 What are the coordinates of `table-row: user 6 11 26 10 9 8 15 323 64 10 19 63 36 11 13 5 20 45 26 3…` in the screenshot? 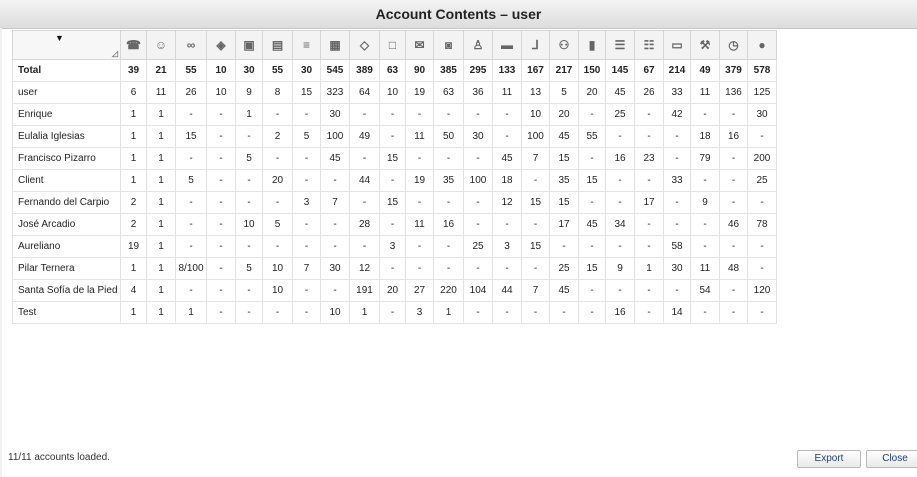 It's located at (394, 92).